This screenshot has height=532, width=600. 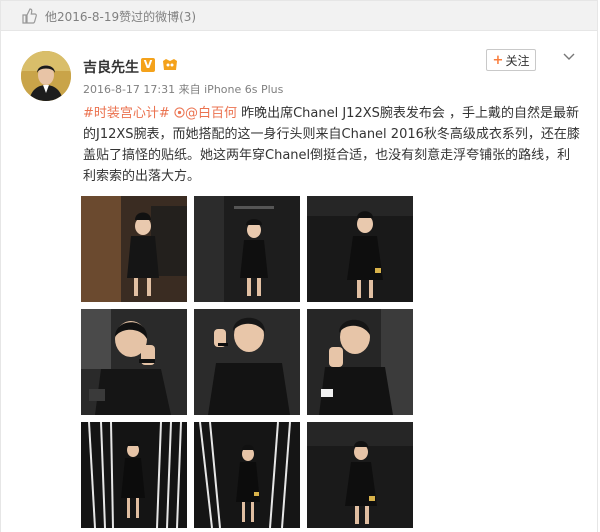 What do you see at coordinates (111, 67) in the screenshot?
I see `username: 吉良先生` at bounding box center [111, 67].